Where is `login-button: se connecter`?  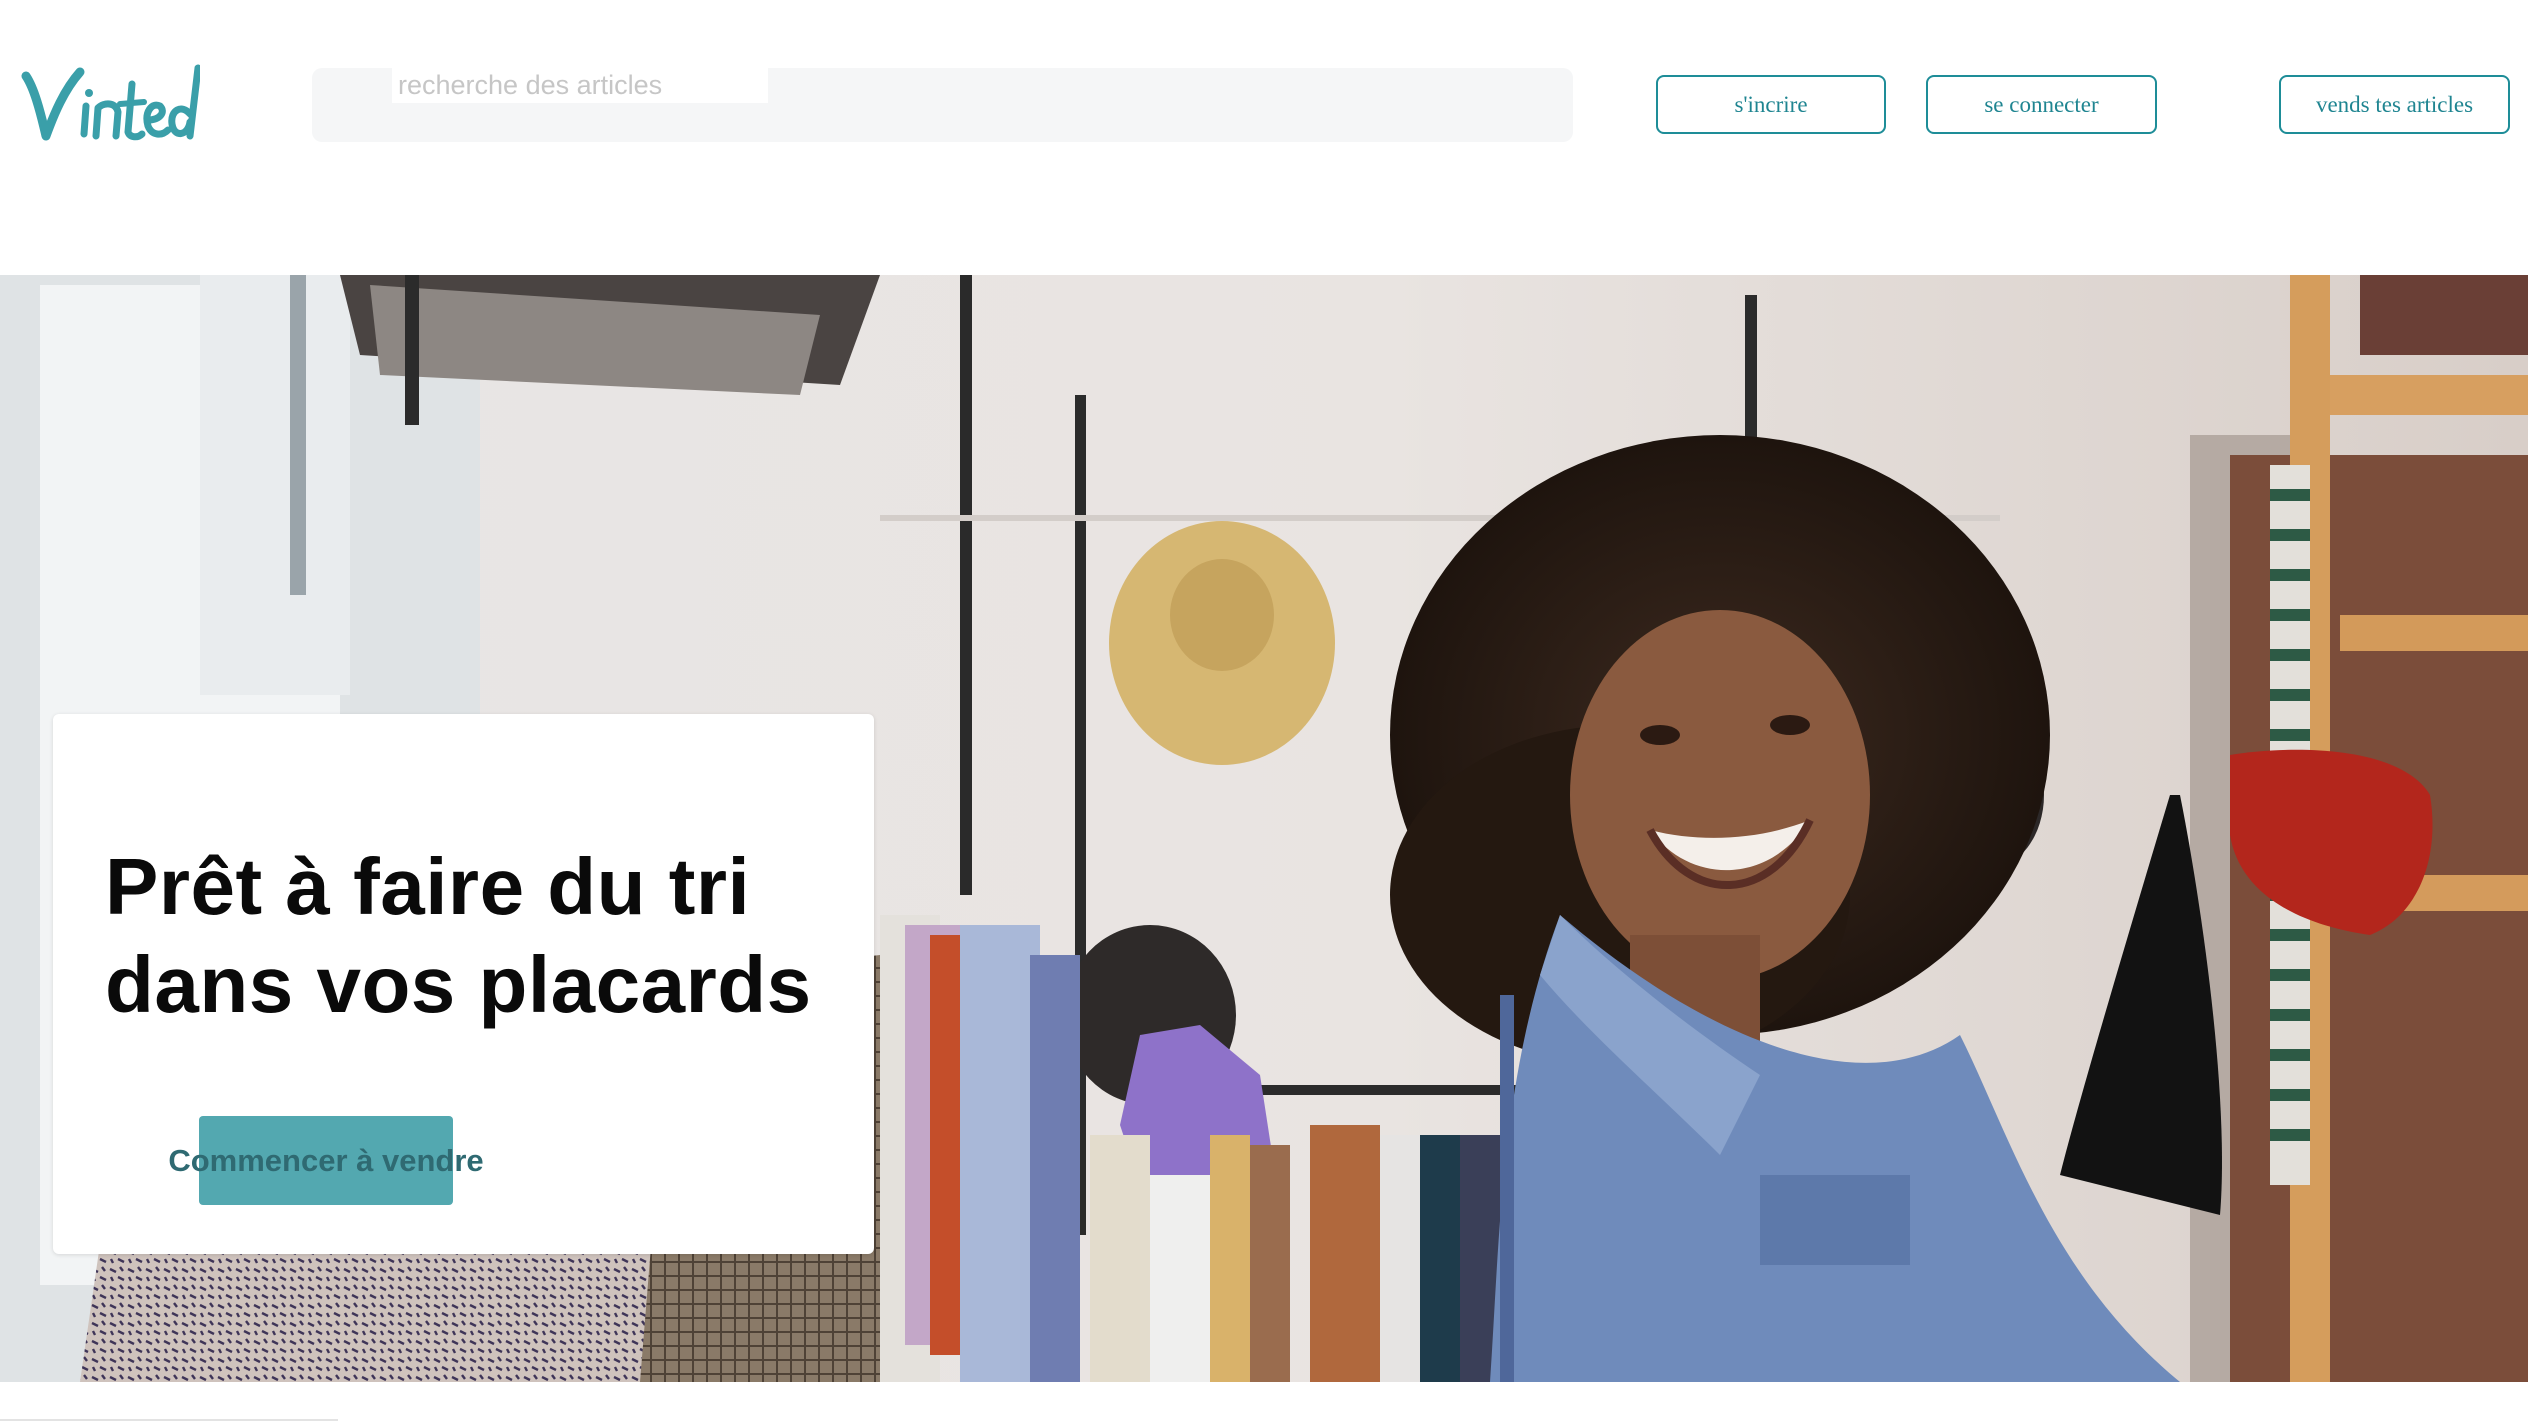 login-button: se connecter is located at coordinates (2041, 104).